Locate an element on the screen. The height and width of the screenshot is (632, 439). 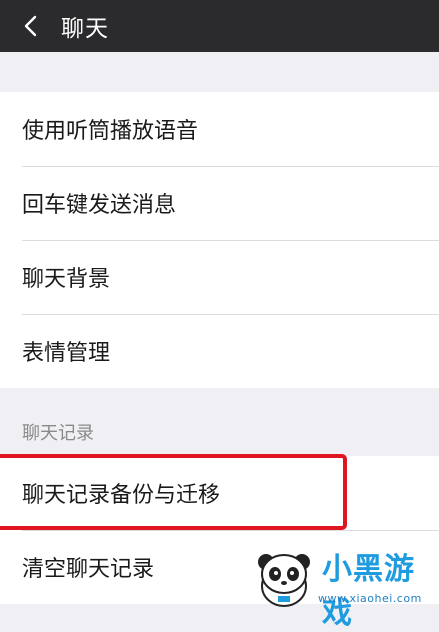
settings-item-enter-to-send: 回车键发送消息 is located at coordinates (219, 203).